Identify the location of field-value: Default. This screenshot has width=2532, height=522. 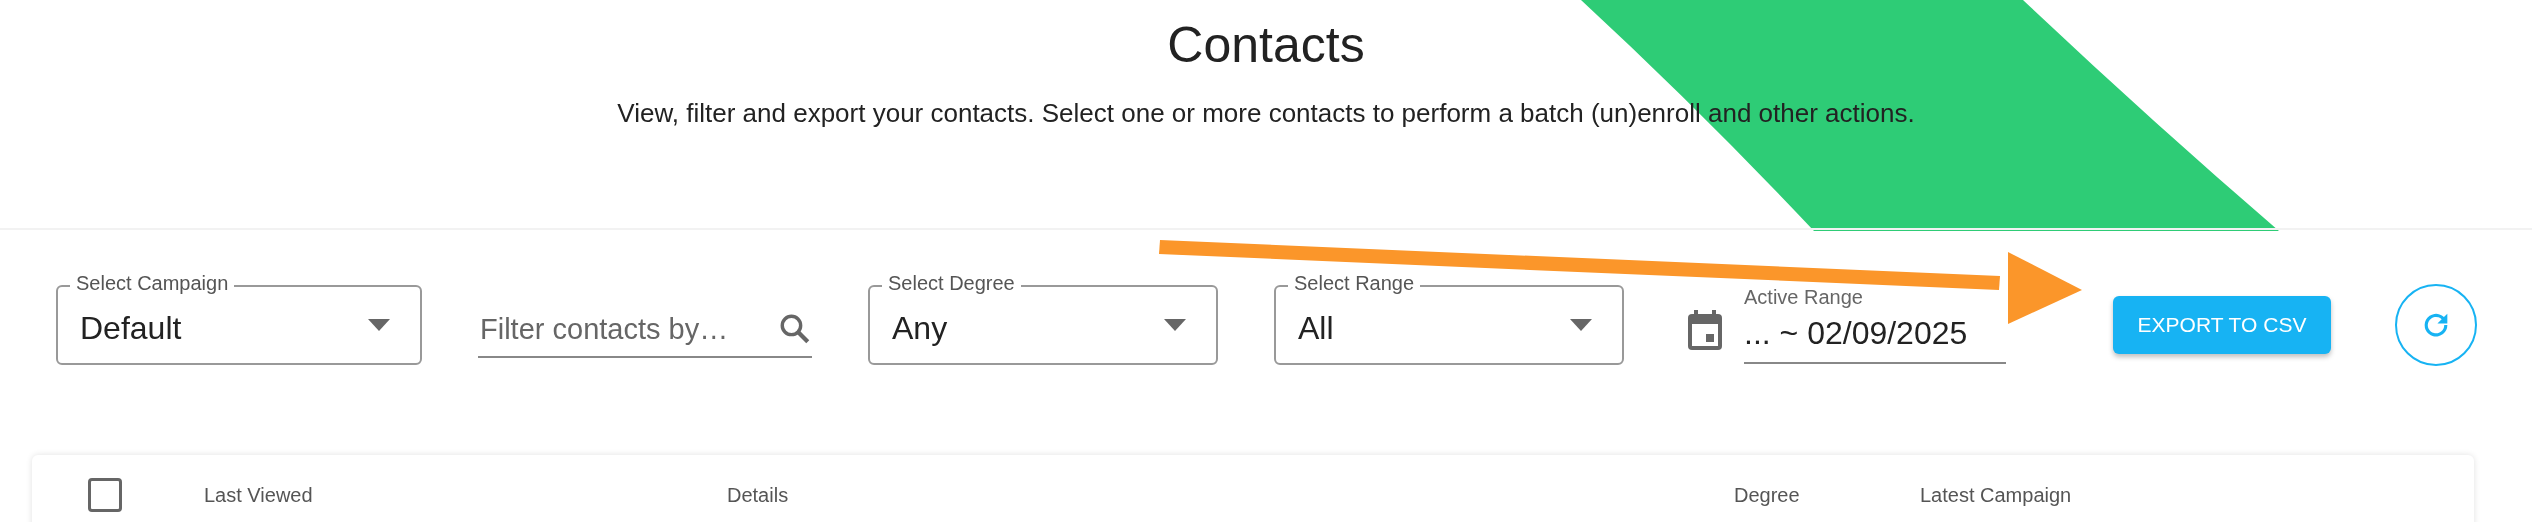
(131, 328).